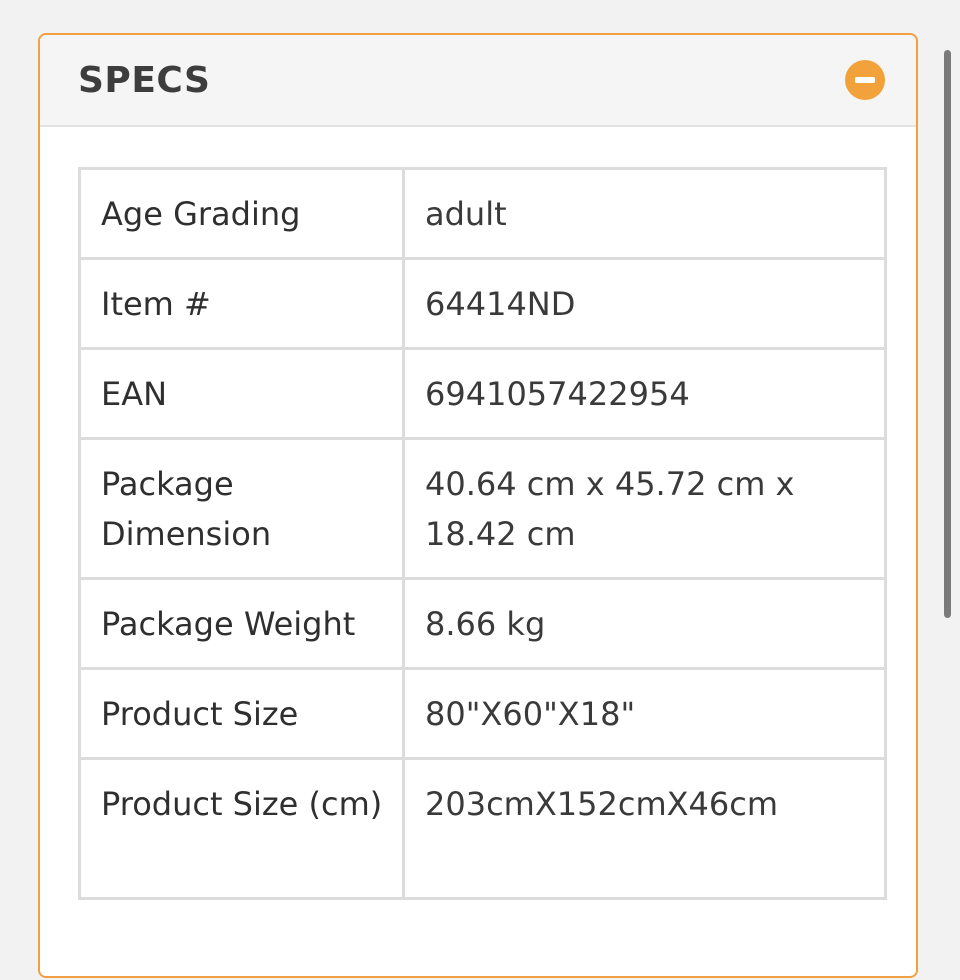 The height and width of the screenshot is (980, 960). What do you see at coordinates (644, 713) in the screenshot?
I see `spec-value: 80"X60"X18"` at bounding box center [644, 713].